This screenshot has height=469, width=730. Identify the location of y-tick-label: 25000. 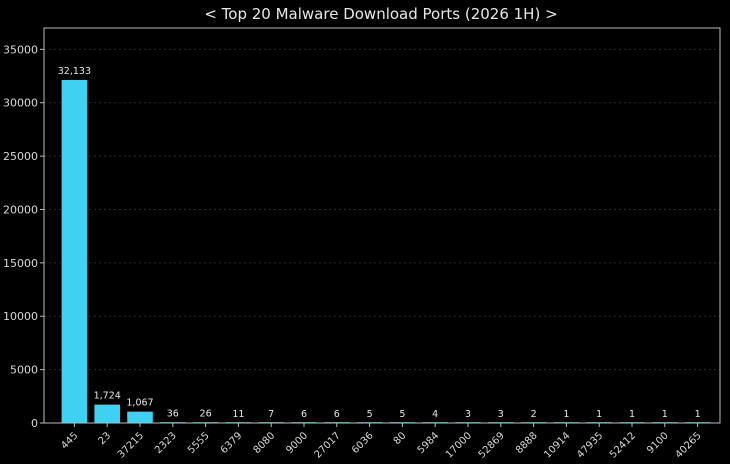
(20, 156).